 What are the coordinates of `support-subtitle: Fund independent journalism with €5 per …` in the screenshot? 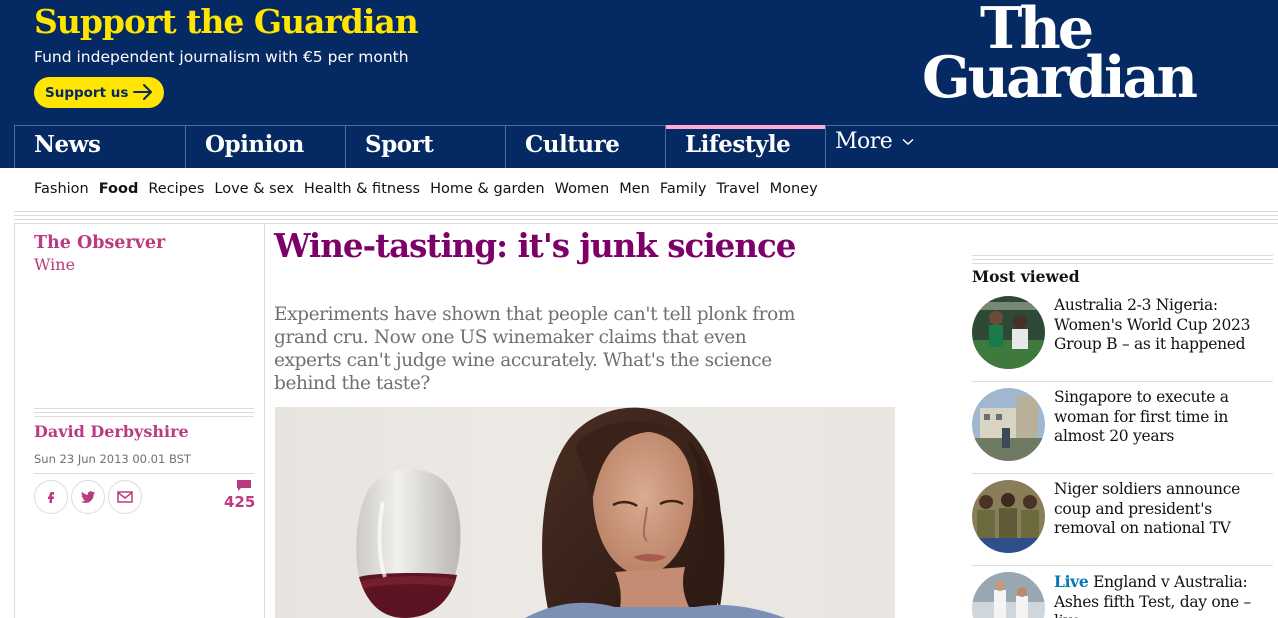 It's located at (221, 57).